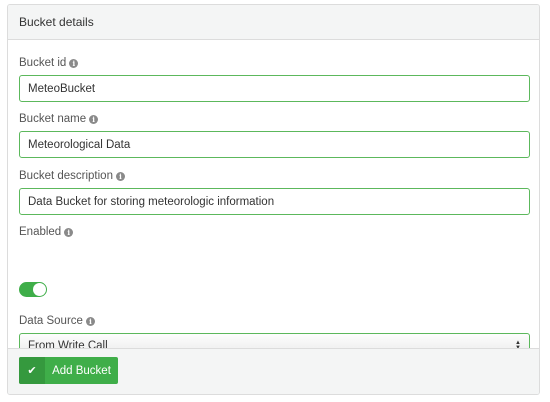  Describe the element at coordinates (274, 144) in the screenshot. I see `bucket-name-input` at that location.